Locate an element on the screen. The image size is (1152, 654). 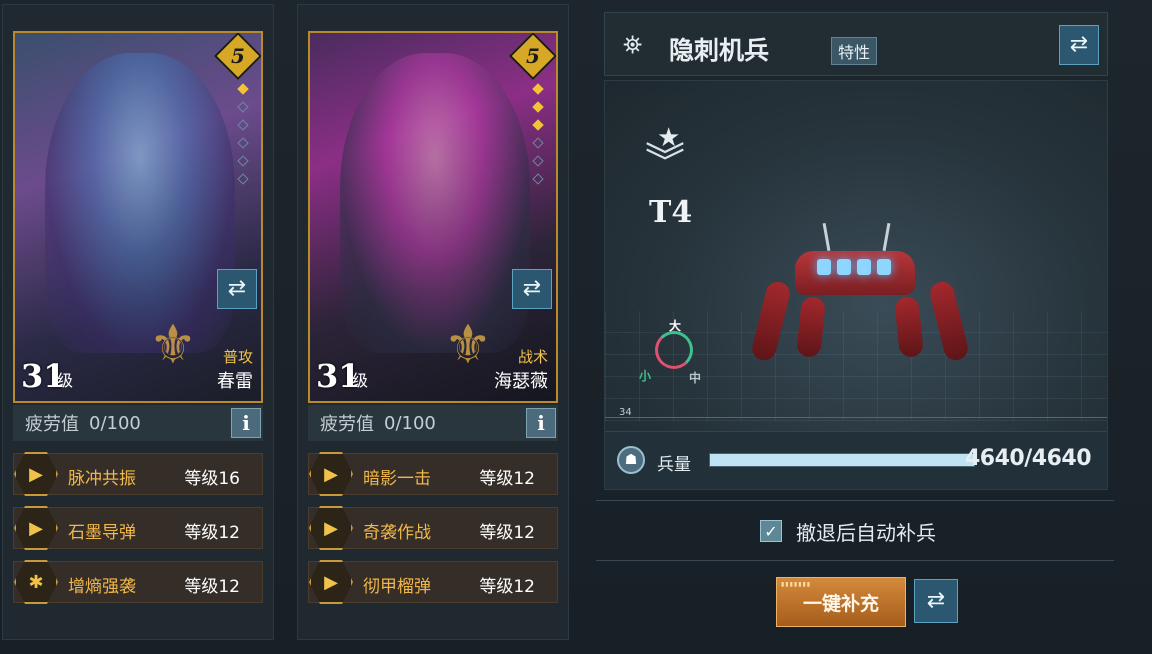
troop-bar is located at coordinates (842, 460).